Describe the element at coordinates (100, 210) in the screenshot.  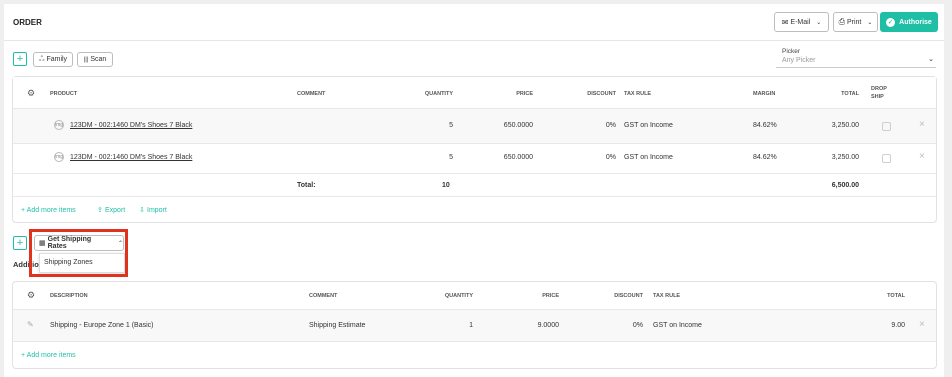
I see `export-icon: ⇪` at that location.